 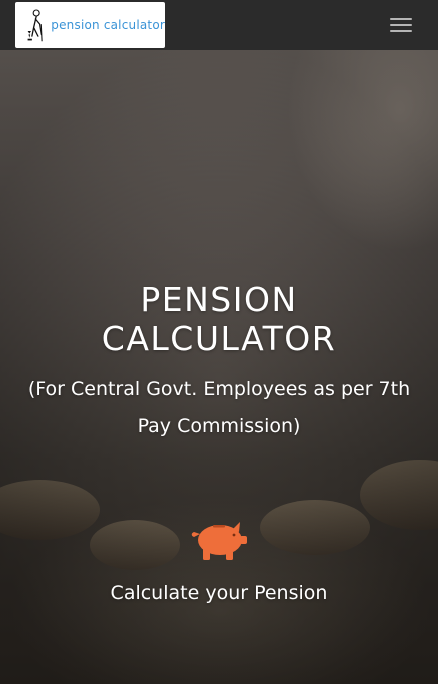 I want to click on hamburger-menu-button, so click(x=401, y=25).